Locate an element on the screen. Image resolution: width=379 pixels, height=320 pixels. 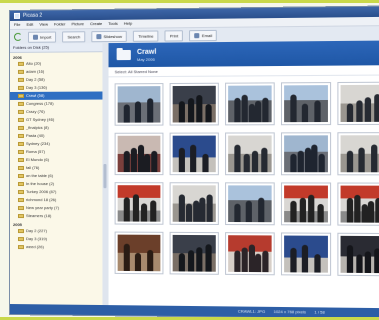
sidebar-folder-item: weed (26) is located at coordinates (56, 247).